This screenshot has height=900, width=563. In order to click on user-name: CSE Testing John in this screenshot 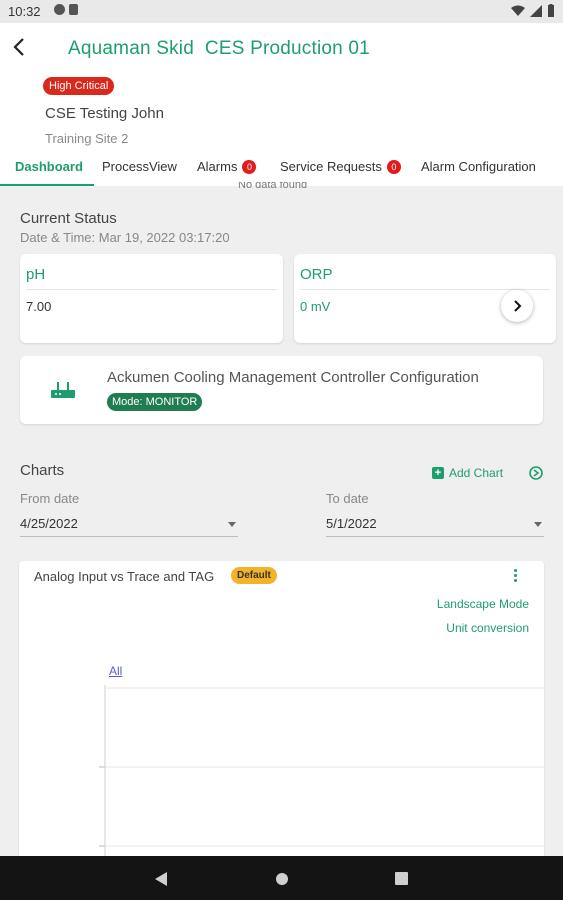, I will do `click(104, 113)`.